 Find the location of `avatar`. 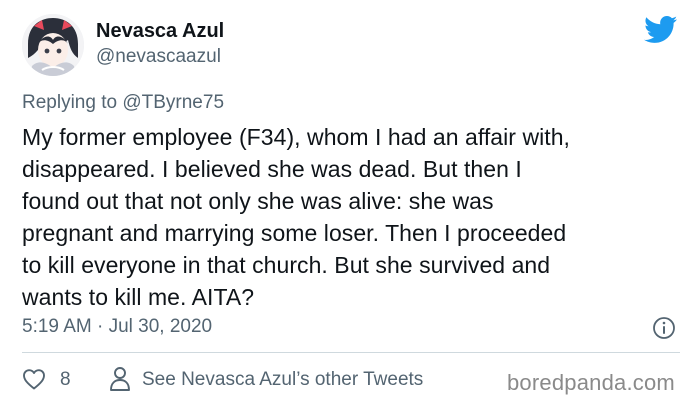

avatar is located at coordinates (53, 45).